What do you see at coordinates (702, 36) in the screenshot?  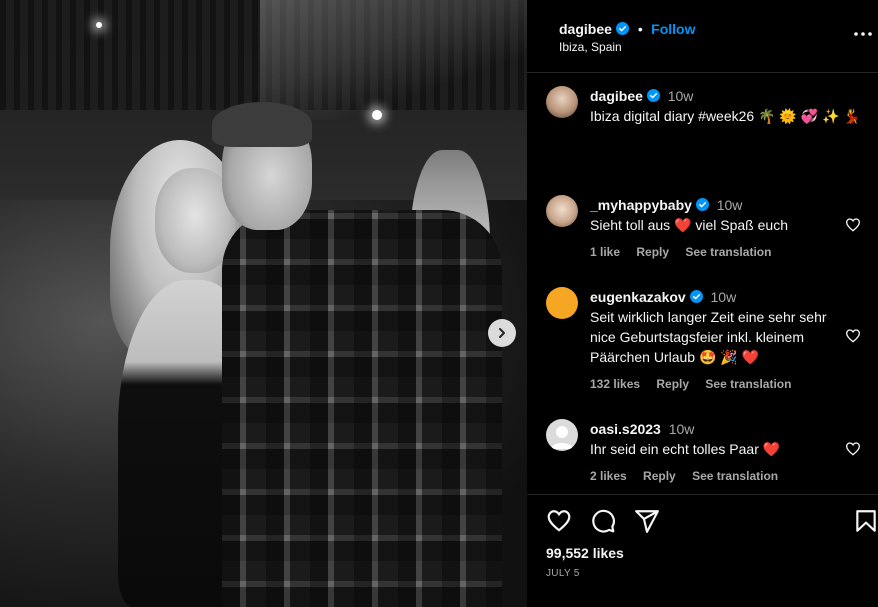 I see `post-header: dagibee • Follow Ibiza, Spain` at bounding box center [702, 36].